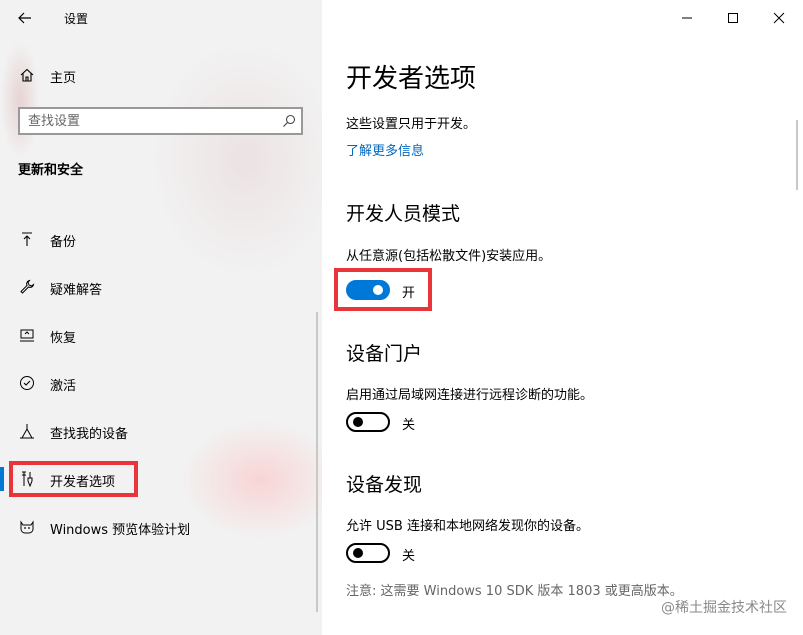  Describe the element at coordinates (161, 287) in the screenshot. I see `sidebar-item-troubleshoot: 疑难解答` at that location.